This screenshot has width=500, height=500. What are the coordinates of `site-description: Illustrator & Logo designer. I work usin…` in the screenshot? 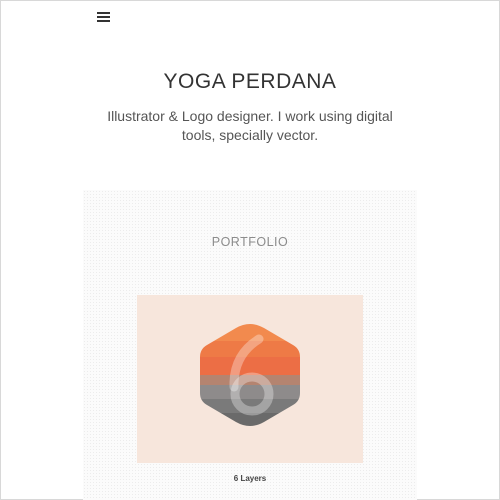 It's located at (250, 125).